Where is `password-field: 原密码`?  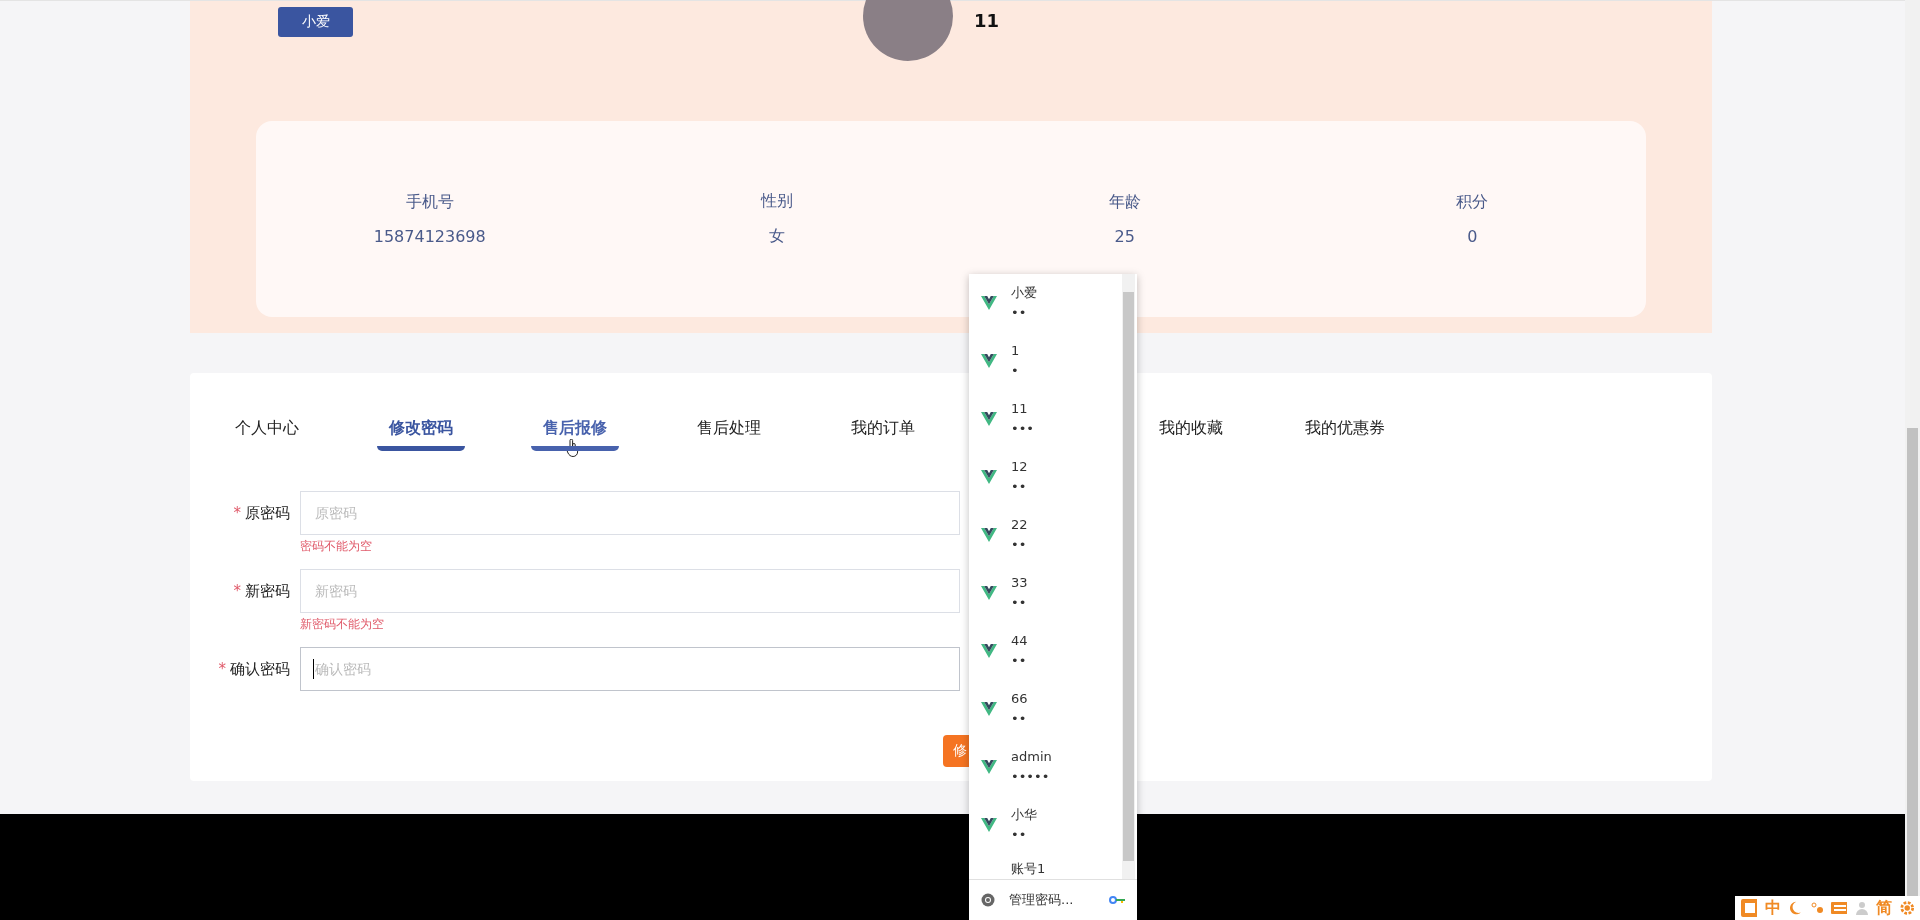 password-field: 原密码 is located at coordinates (630, 513).